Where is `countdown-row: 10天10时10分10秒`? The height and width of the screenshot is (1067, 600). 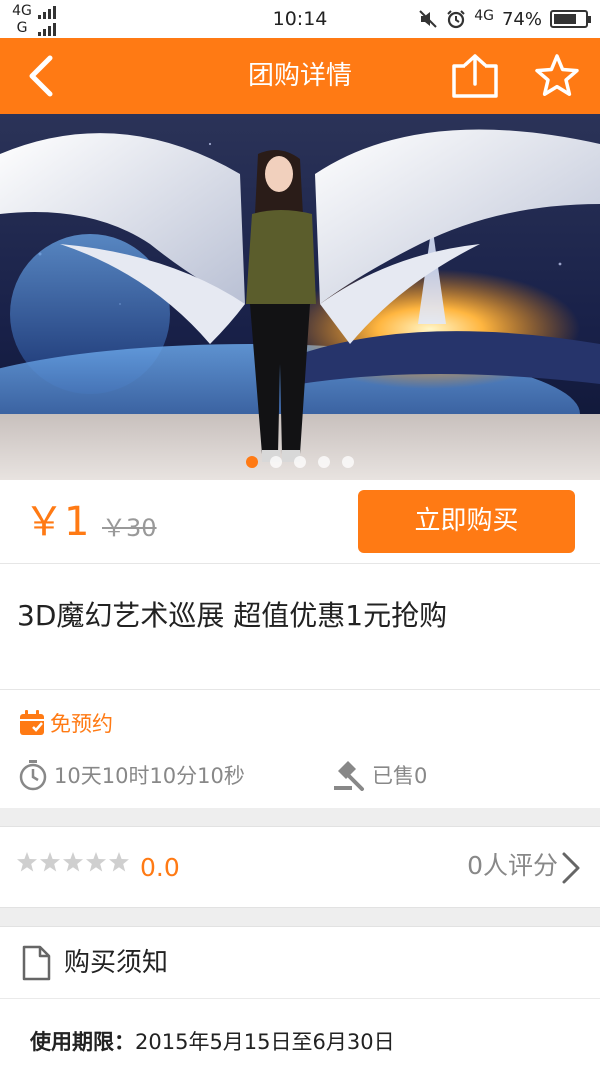
countdown-row: 10天10时10分10秒 is located at coordinates (131, 775).